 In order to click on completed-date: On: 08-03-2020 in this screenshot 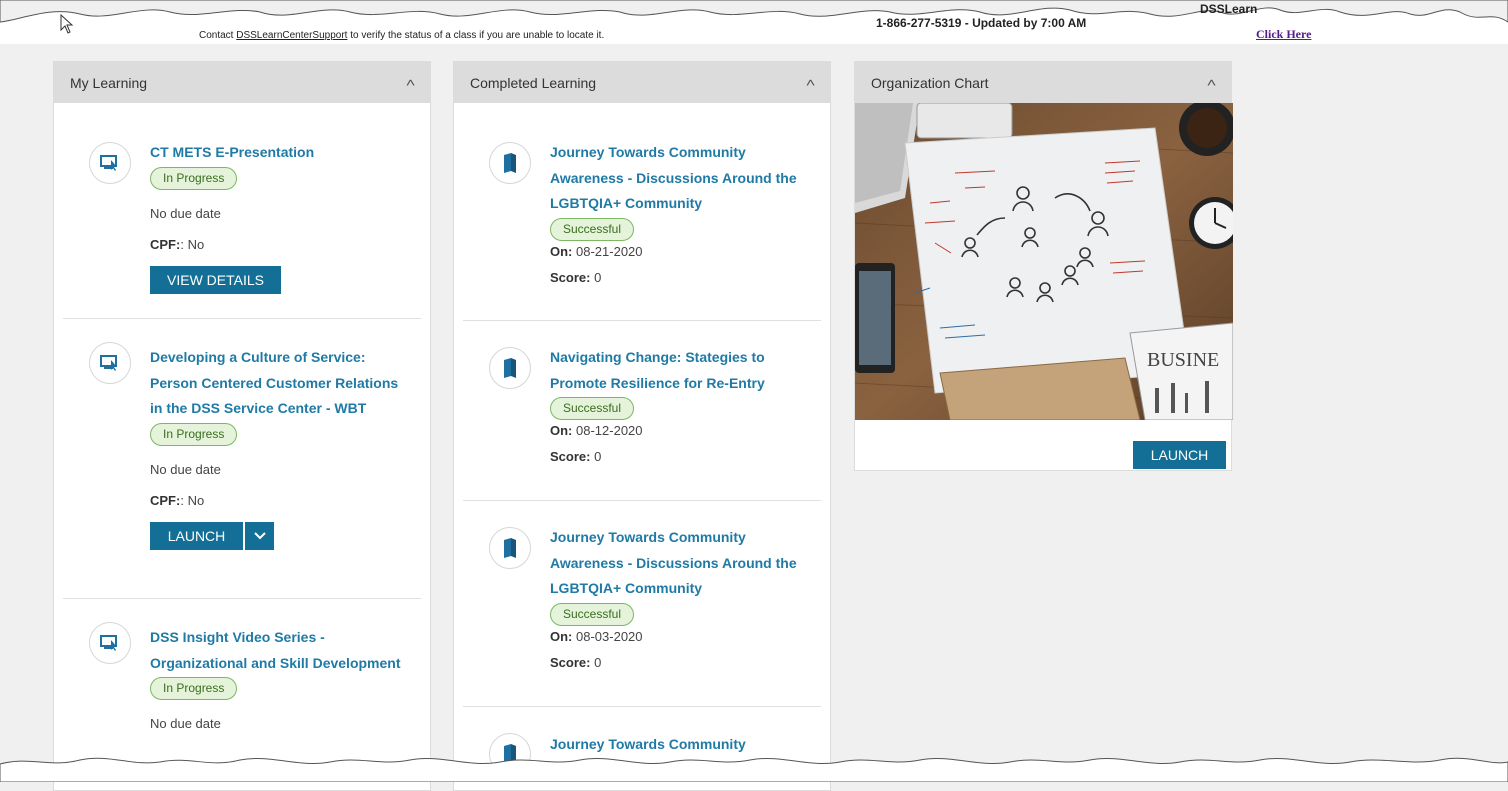, I will do `click(596, 636)`.